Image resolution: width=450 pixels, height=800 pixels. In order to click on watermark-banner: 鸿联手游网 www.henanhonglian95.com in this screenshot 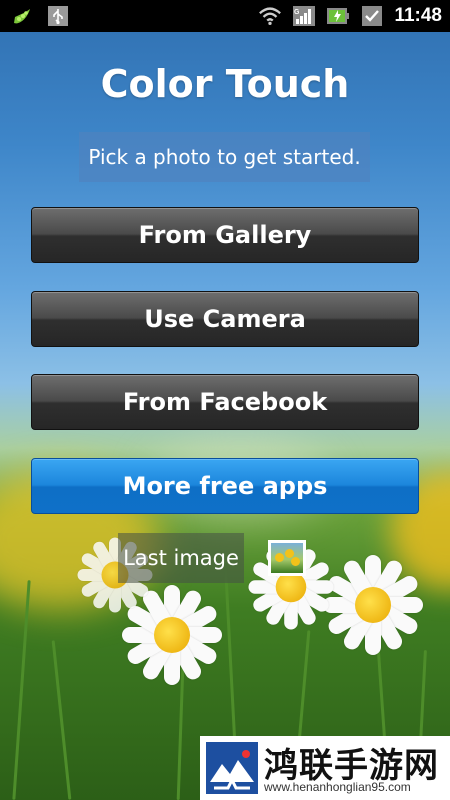, I will do `click(325, 768)`.